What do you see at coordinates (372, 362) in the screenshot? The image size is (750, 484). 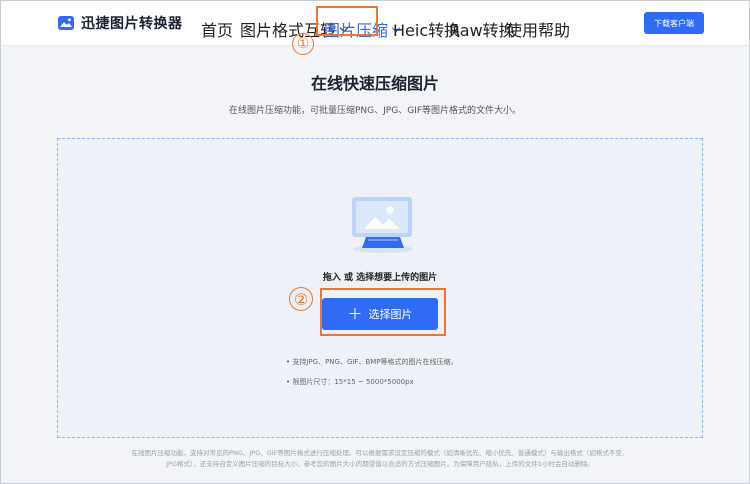 I see `note-formats: • 支持JPG、PNG、GIF、BMP等格式的图片在线压缩。` at bounding box center [372, 362].